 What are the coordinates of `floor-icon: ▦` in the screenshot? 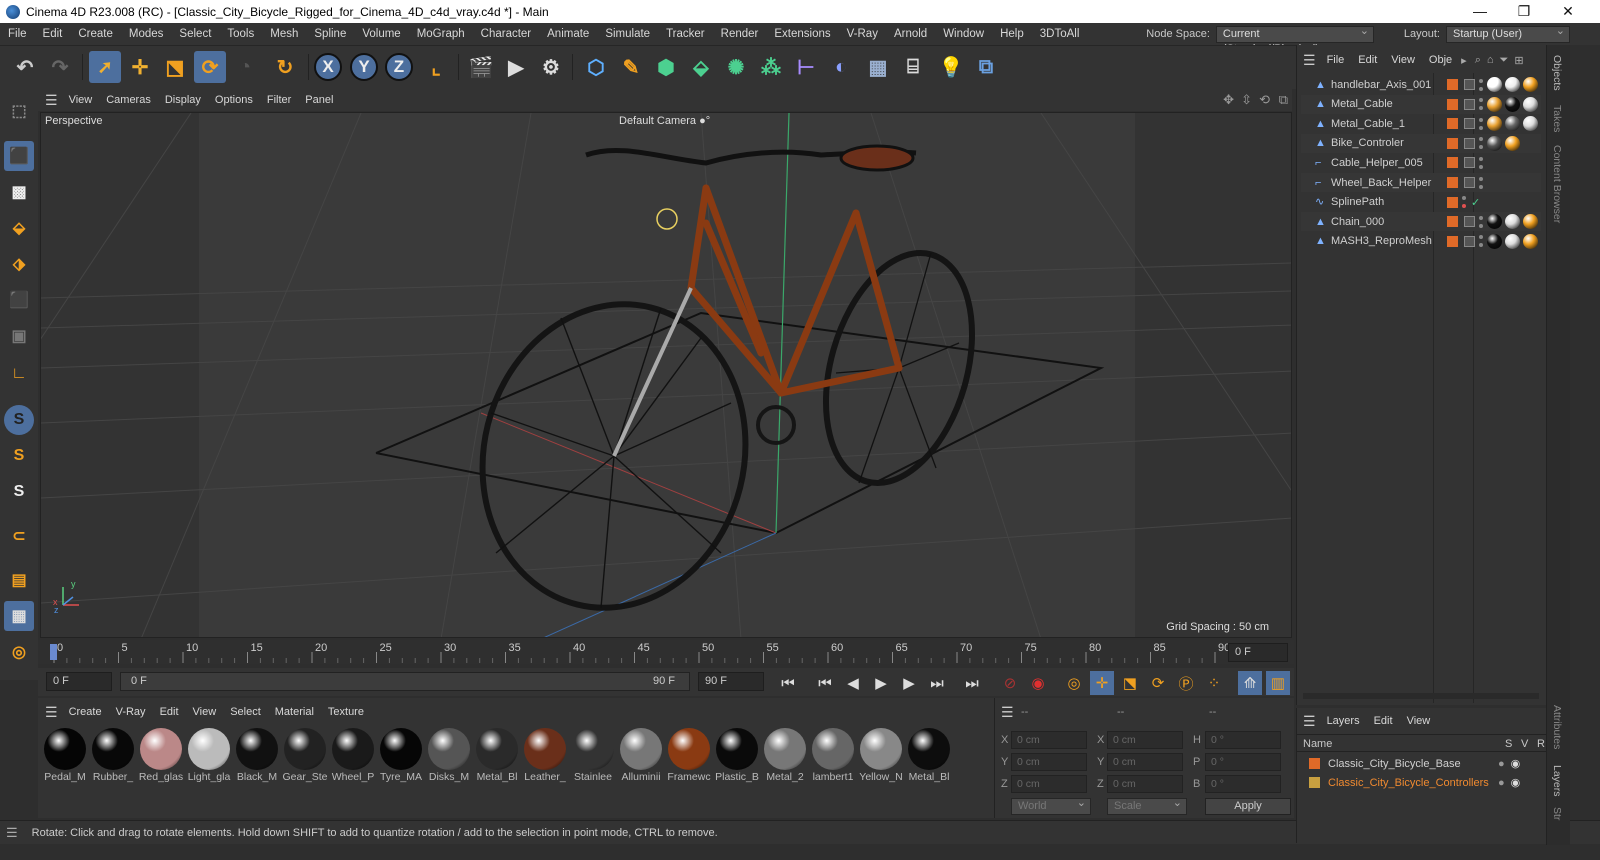 It's located at (878, 67).